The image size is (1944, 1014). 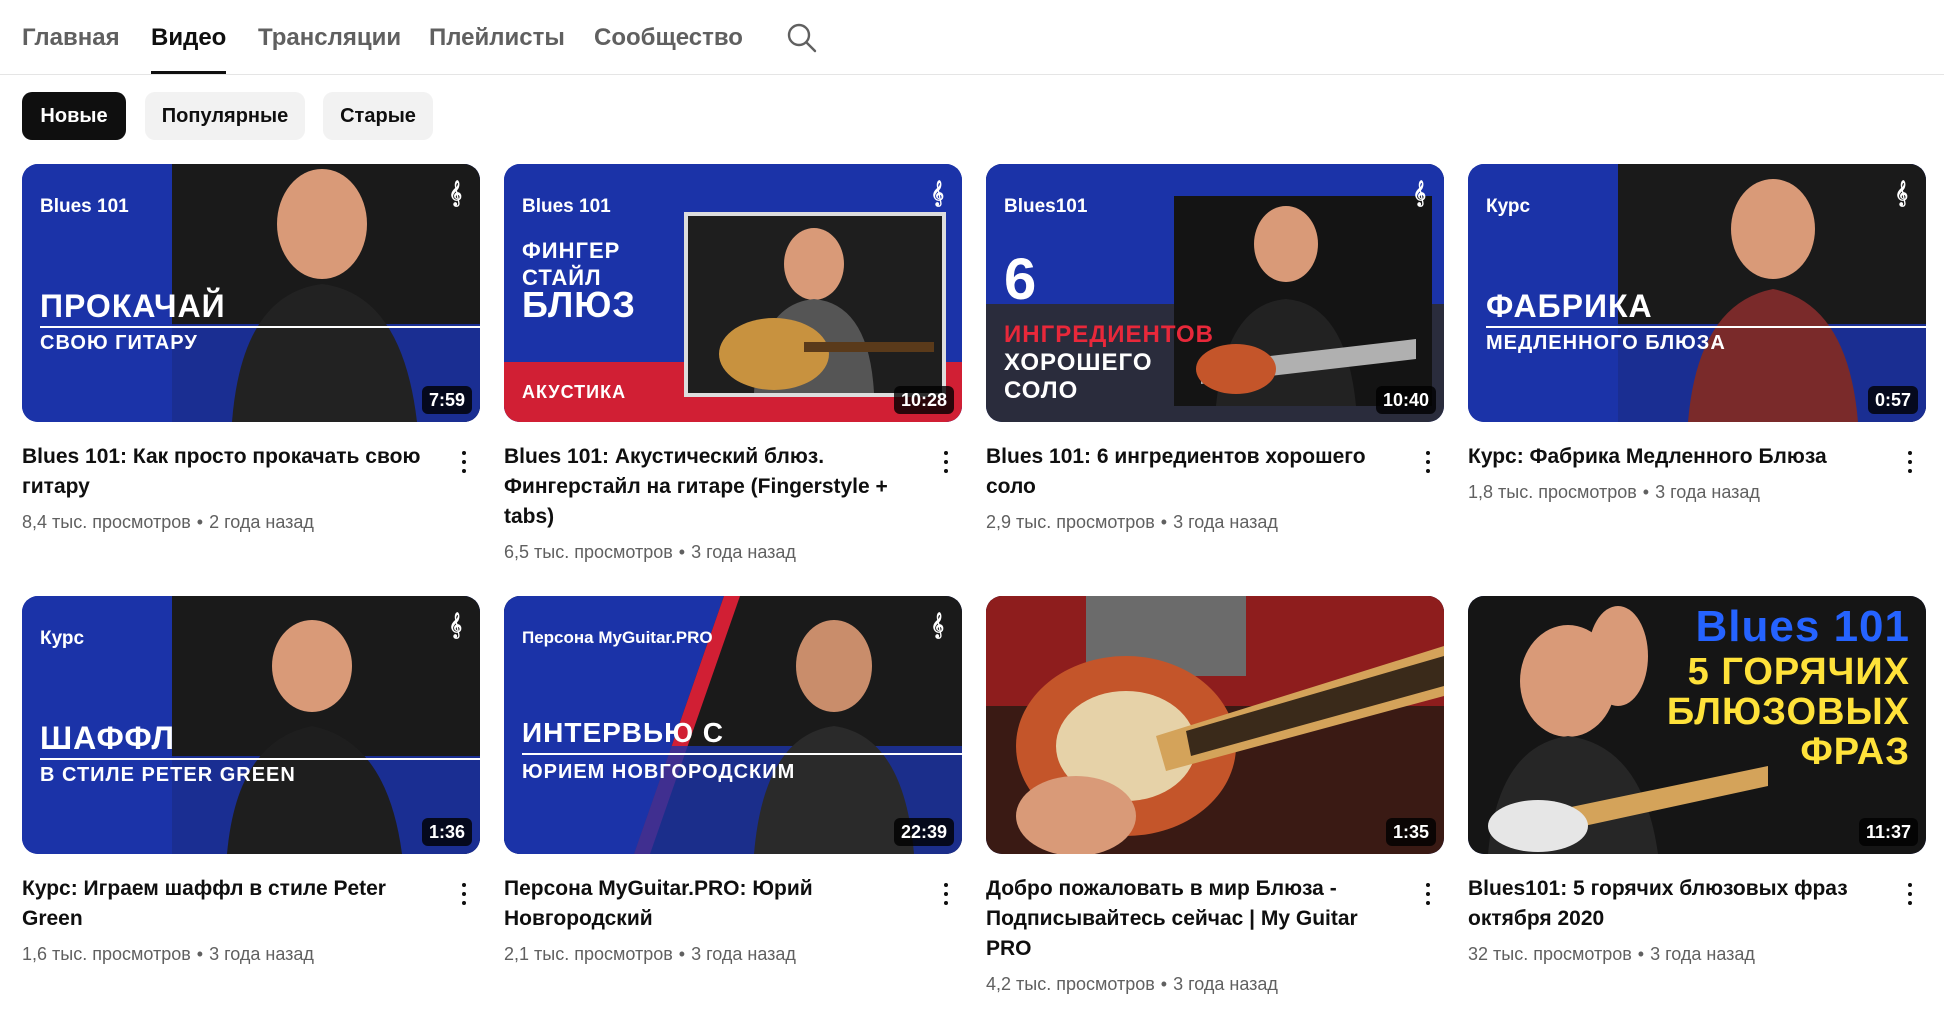 What do you see at coordinates (923, 832) in the screenshot?
I see `duration-badge: 22:39` at bounding box center [923, 832].